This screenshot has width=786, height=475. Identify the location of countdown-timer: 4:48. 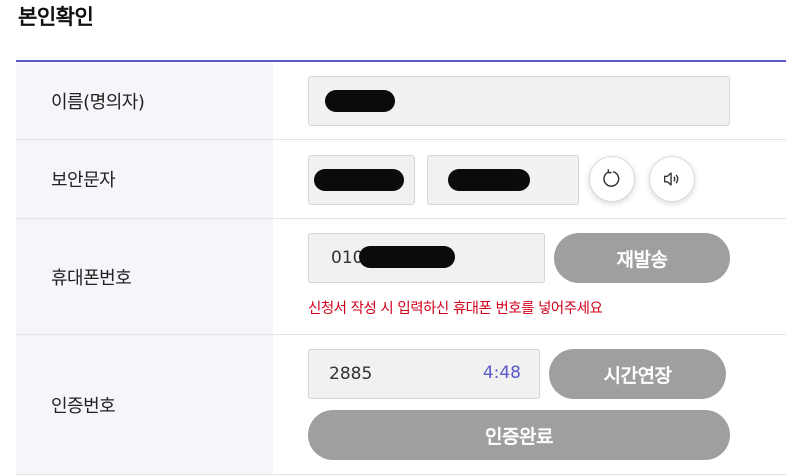
(501, 373).